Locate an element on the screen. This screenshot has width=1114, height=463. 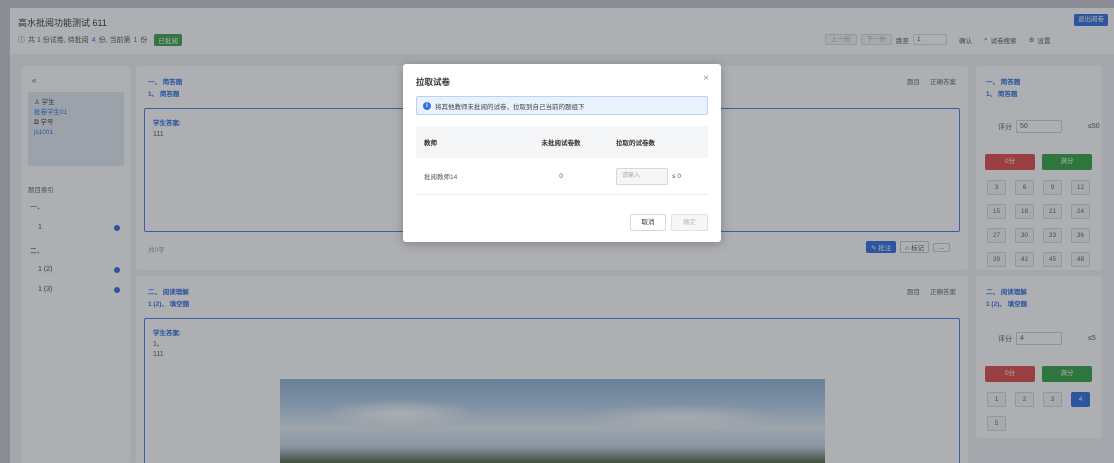
table-header: 教师 未批阅试卷数 拉取的试卷数 is located at coordinates (562, 142).